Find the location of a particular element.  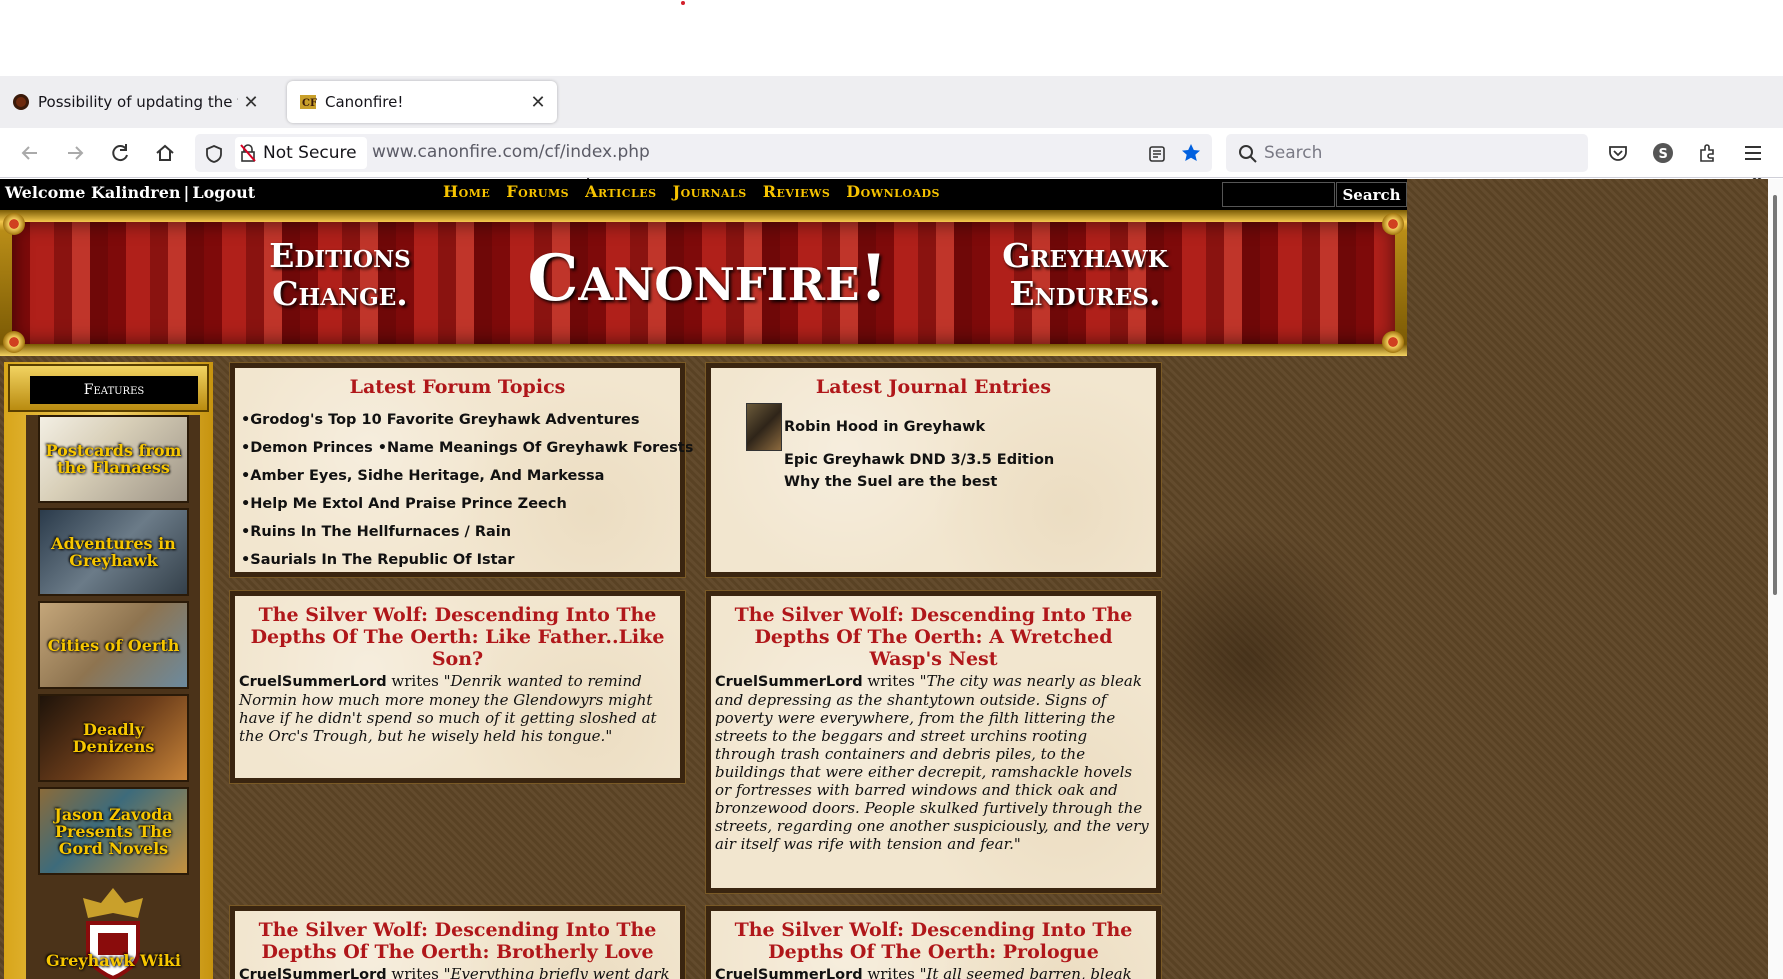

journal-entry-link: Robin Hood in Greyhawk is located at coordinates (884, 427).